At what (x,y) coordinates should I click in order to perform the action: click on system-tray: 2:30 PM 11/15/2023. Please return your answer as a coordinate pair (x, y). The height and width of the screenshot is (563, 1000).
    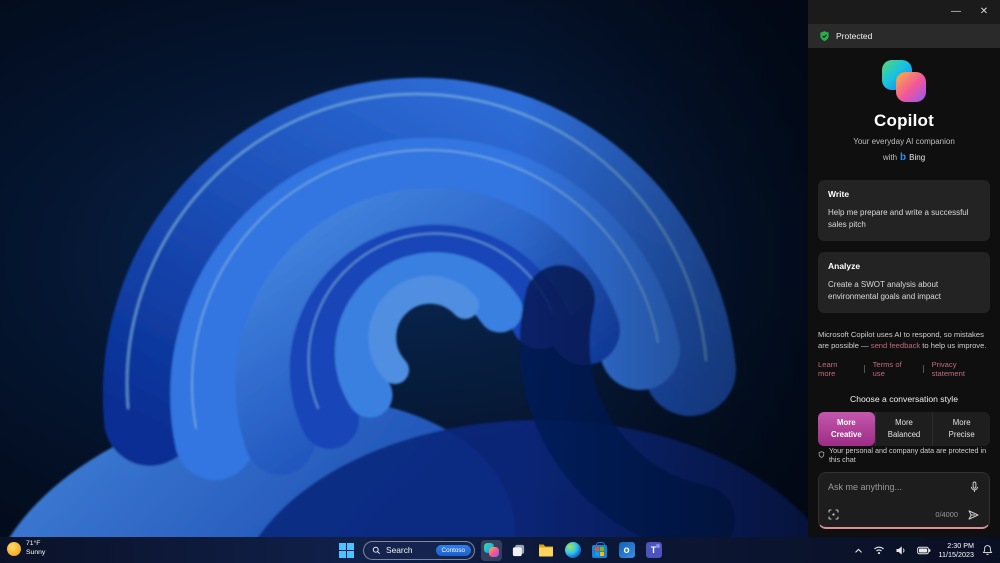
    Looking at the image, I should click on (923, 550).